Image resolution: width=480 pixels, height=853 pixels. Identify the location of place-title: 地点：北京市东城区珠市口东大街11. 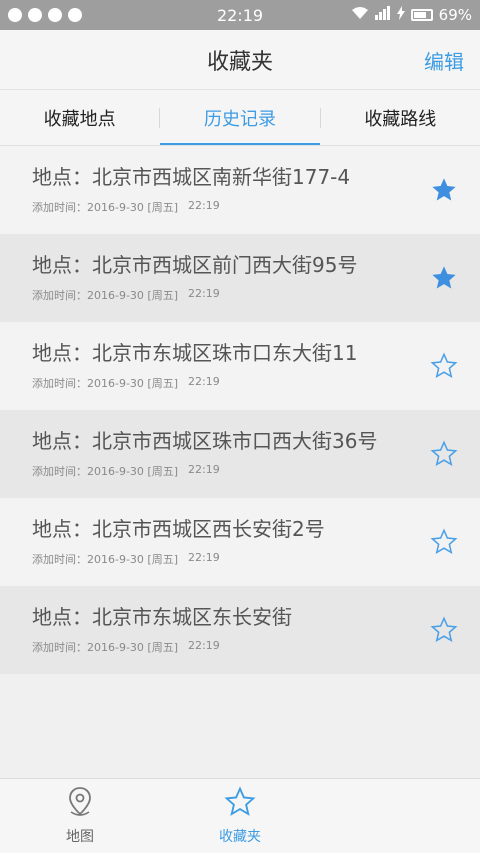
(195, 353).